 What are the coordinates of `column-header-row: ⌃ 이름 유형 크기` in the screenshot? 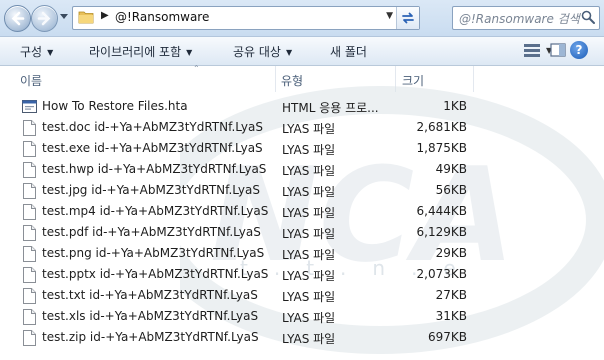 It's located at (302, 78).